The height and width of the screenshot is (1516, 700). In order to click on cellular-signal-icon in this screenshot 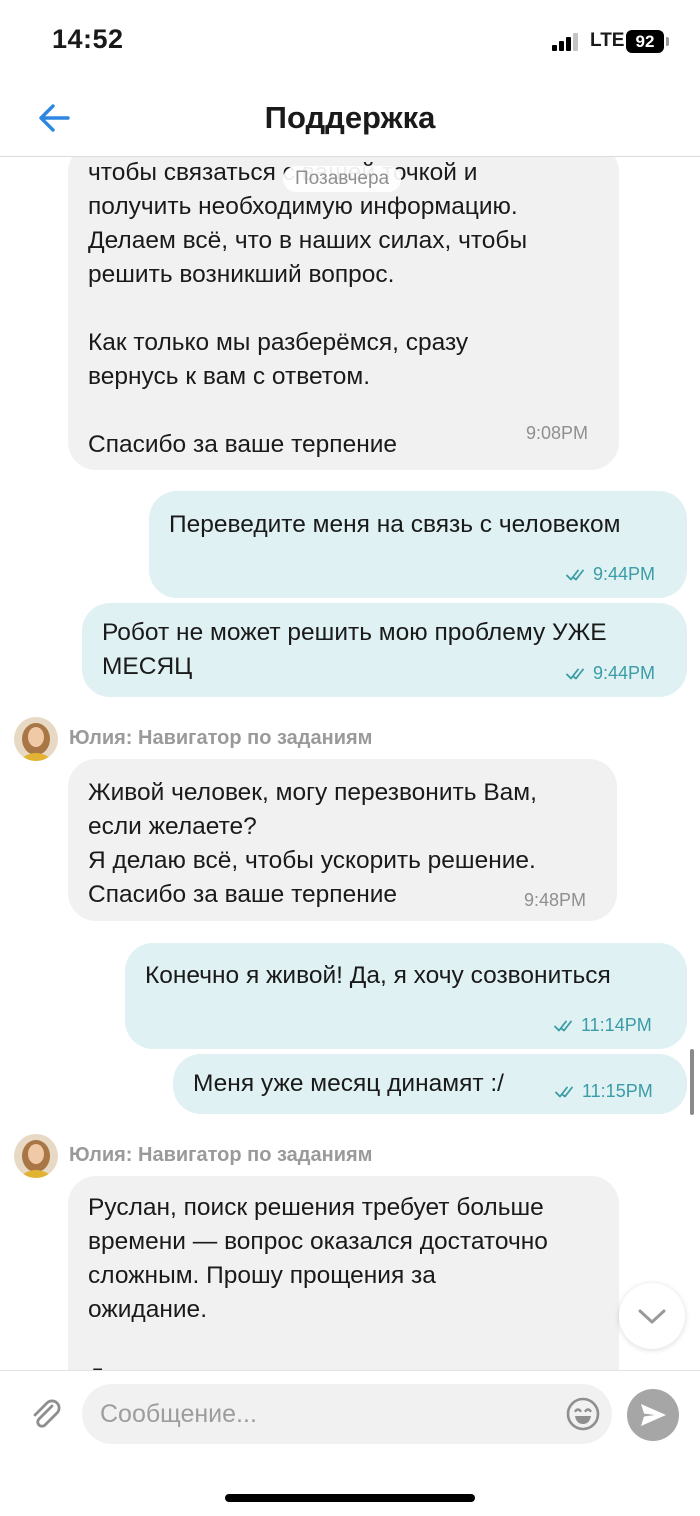, I will do `click(565, 42)`.